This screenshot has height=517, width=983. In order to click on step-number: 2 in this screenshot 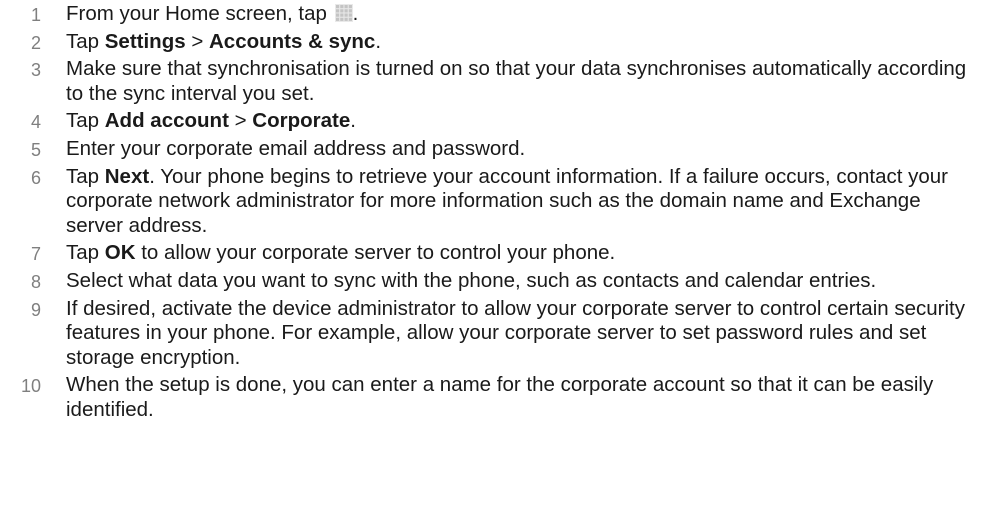, I will do `click(35, 42)`.